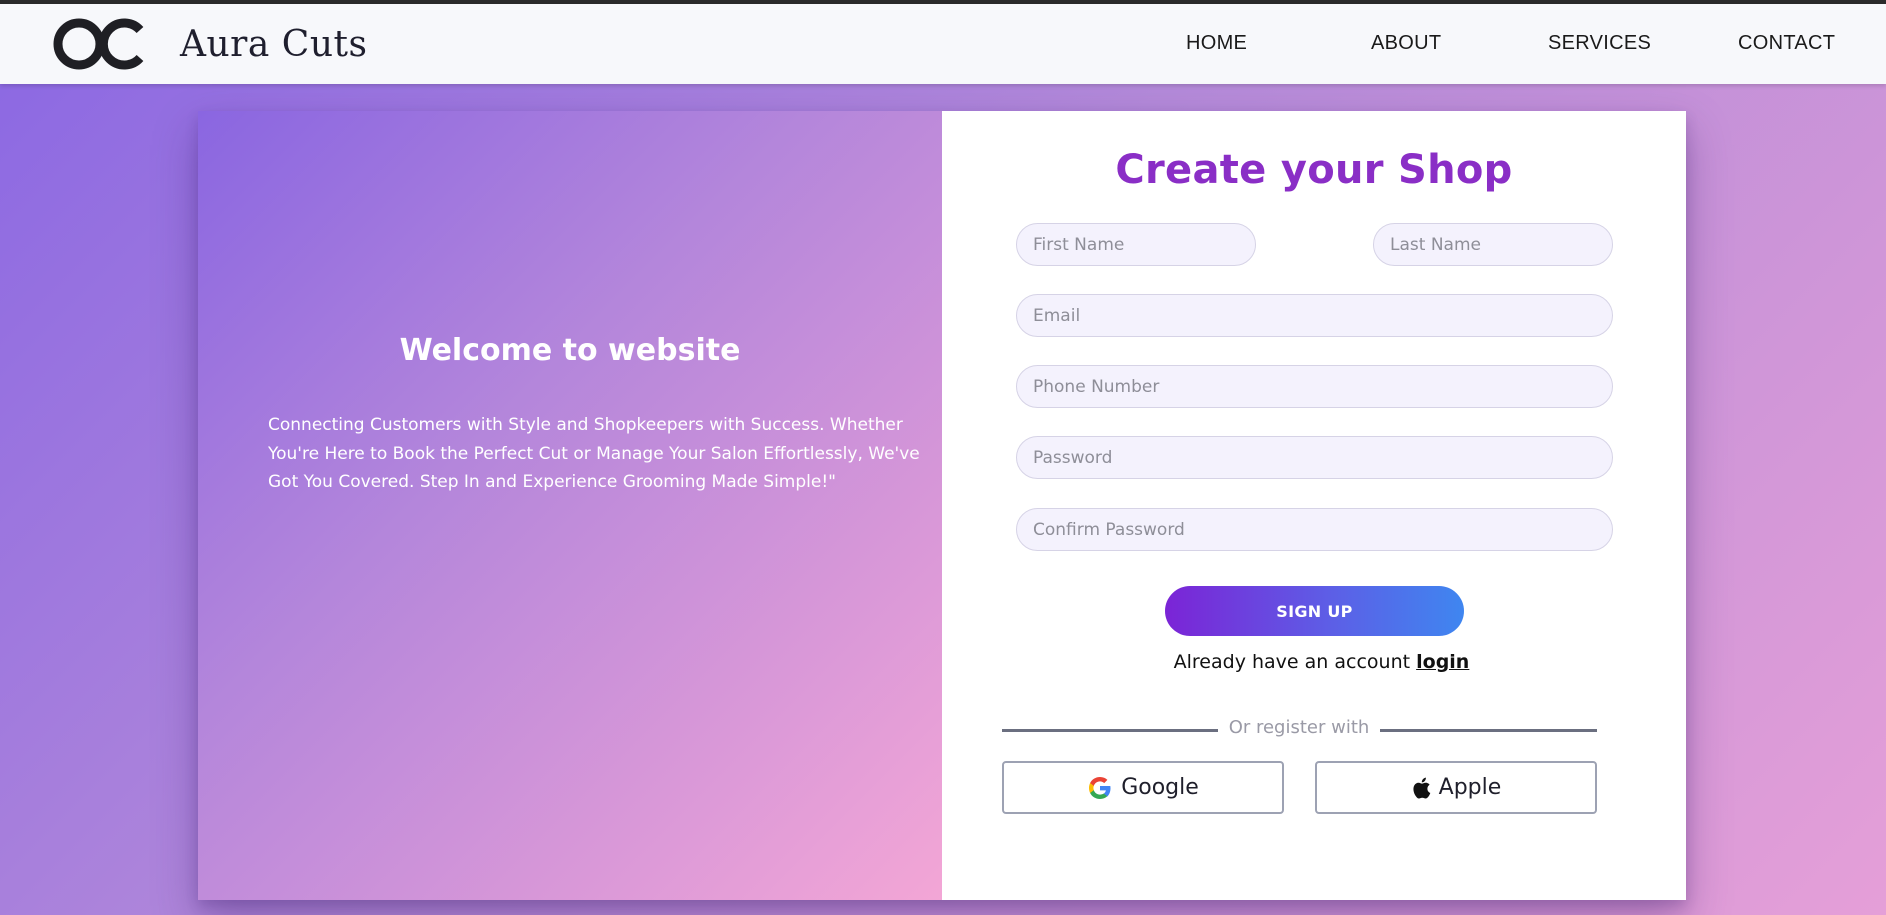  I want to click on google-signup-button: Google, so click(1143, 787).